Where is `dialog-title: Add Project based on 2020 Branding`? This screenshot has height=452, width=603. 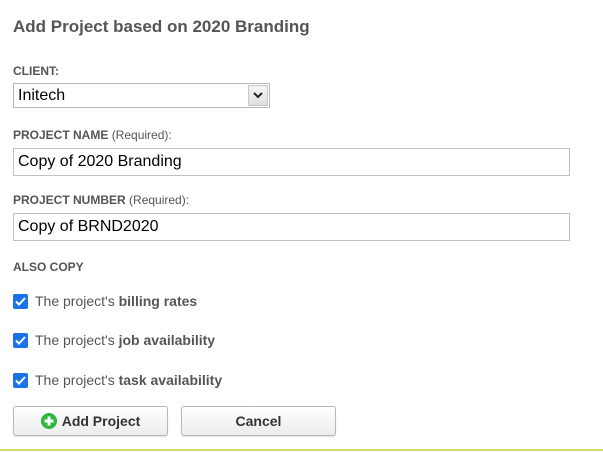 dialog-title: Add Project based on 2020 Branding is located at coordinates (161, 26).